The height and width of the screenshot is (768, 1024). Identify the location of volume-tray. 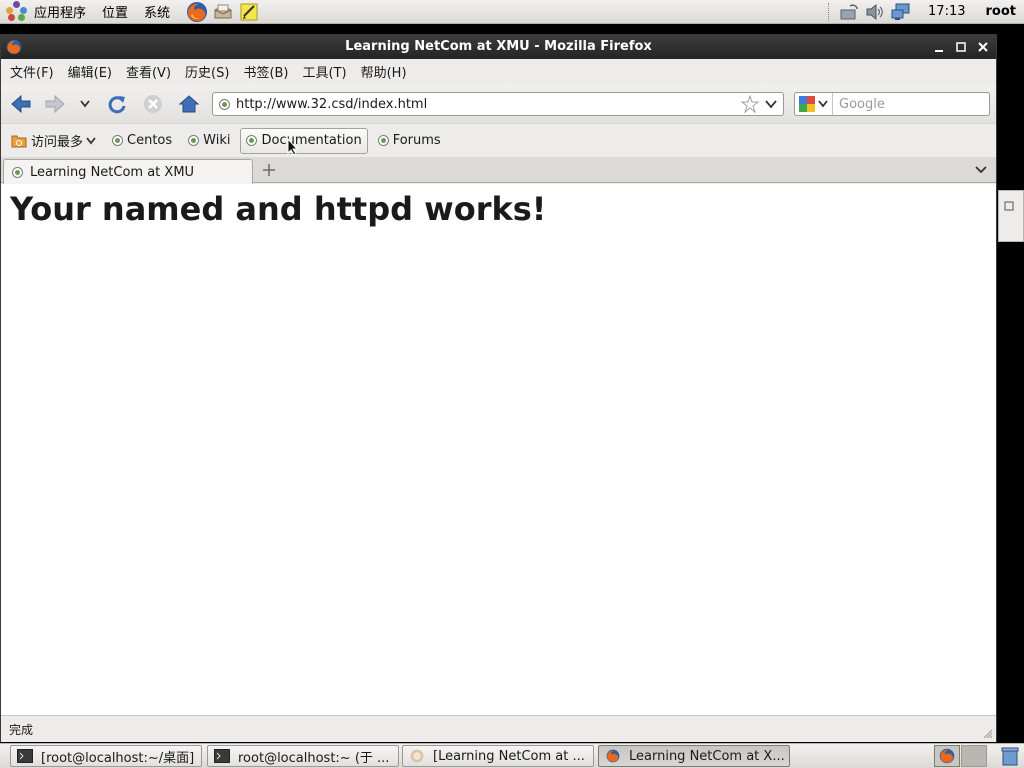
(875, 12).